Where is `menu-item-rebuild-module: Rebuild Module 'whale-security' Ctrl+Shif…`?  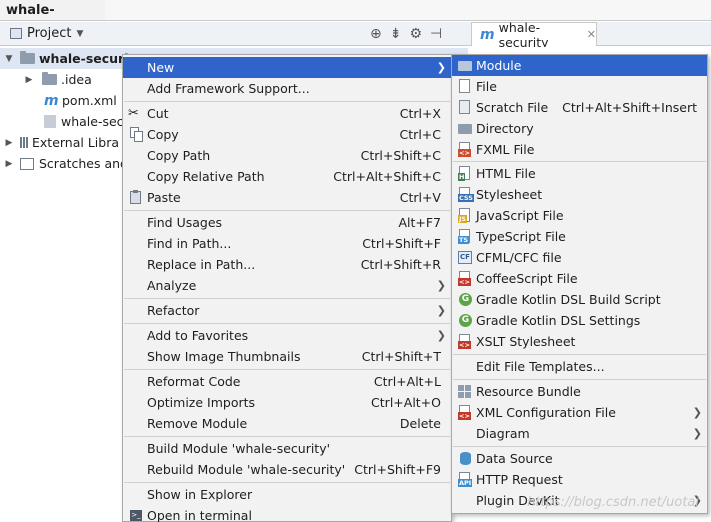 menu-item-rebuild-module: Rebuild Module 'whale-security' Ctrl+Shif… is located at coordinates (287, 469).